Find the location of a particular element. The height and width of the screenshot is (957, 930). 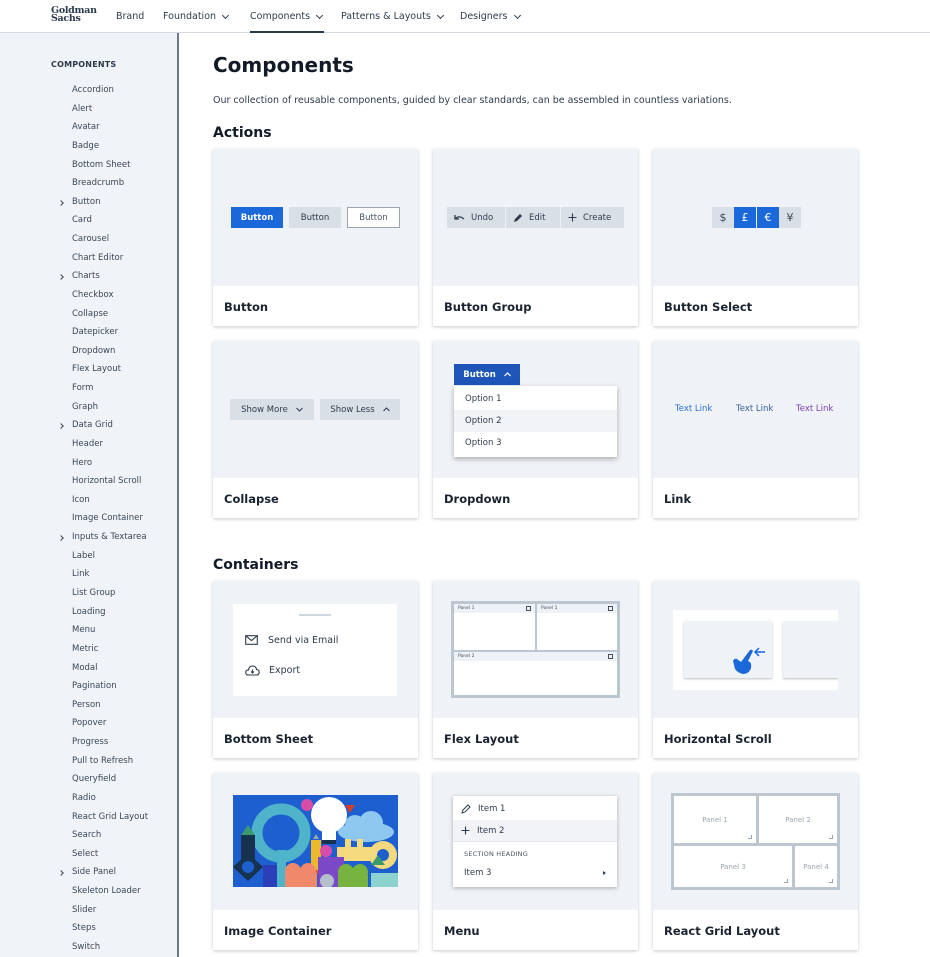

sidebar-item: Search is located at coordinates (86, 835).